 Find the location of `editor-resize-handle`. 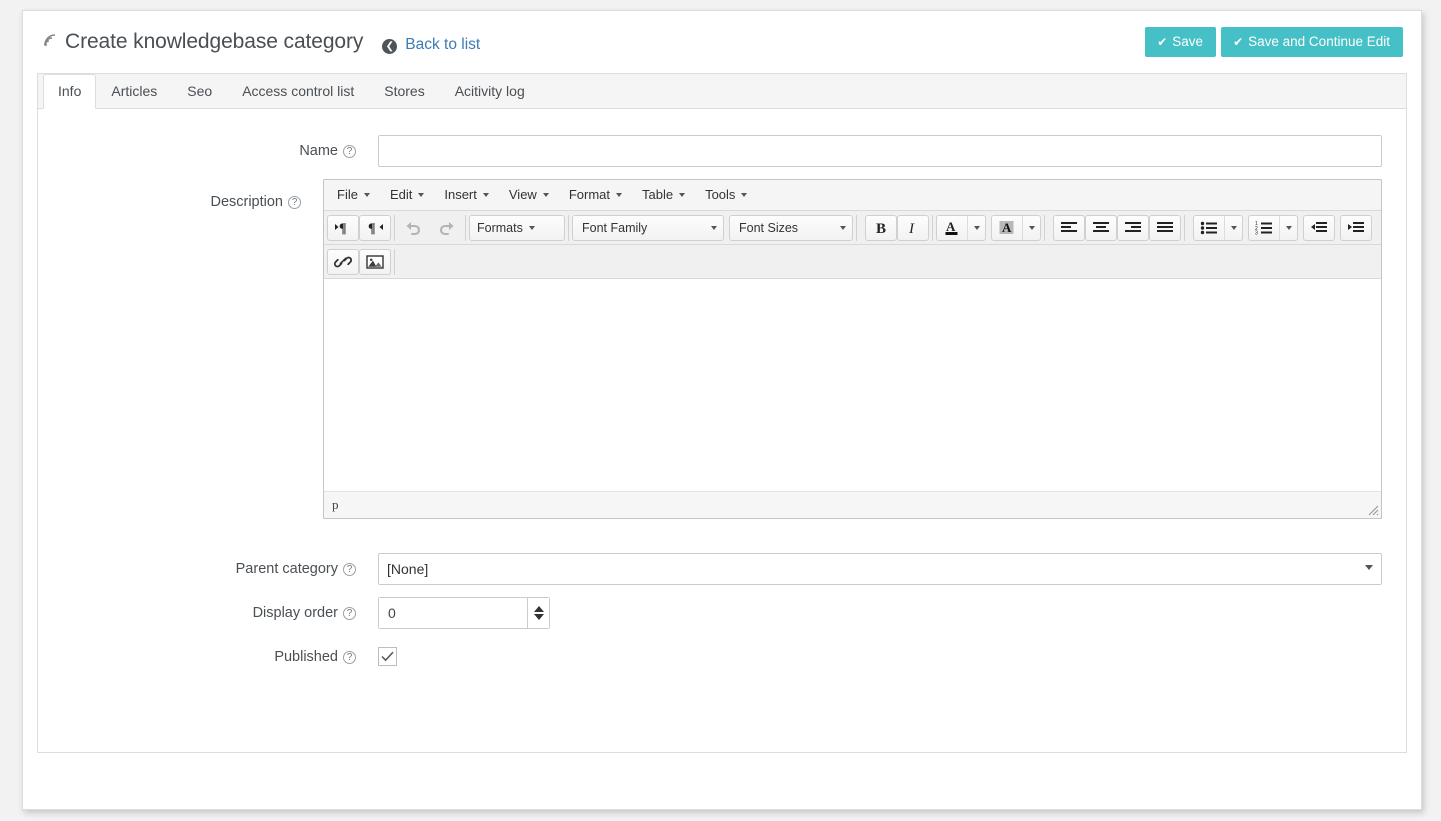

editor-resize-handle is located at coordinates (1372, 509).